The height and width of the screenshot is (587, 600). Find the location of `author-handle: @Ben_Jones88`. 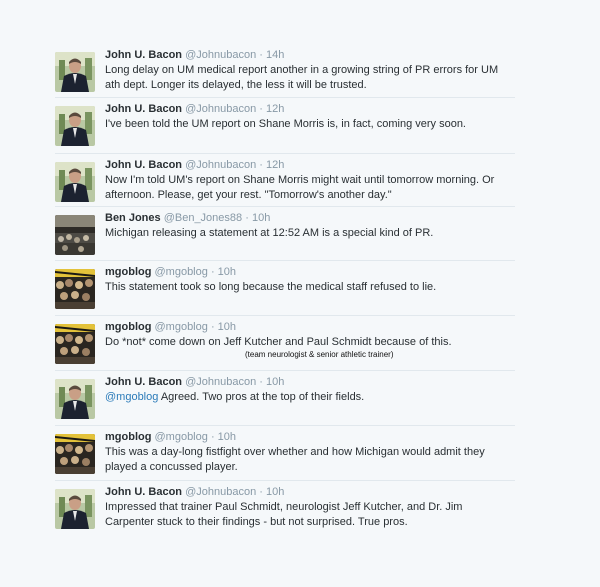

author-handle: @Ben_Jones88 is located at coordinates (203, 218).